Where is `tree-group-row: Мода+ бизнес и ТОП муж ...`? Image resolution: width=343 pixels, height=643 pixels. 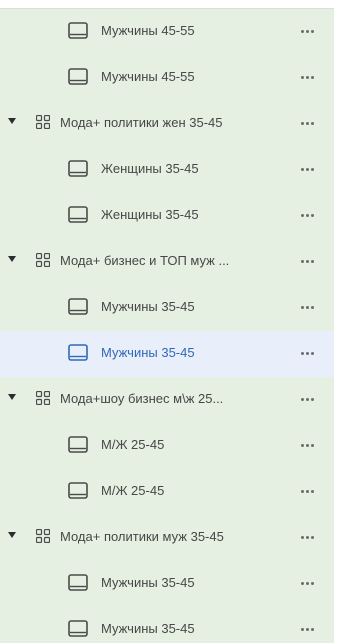
tree-group-row: Мода+ бизнес и ТОП муж ... is located at coordinates (167, 262).